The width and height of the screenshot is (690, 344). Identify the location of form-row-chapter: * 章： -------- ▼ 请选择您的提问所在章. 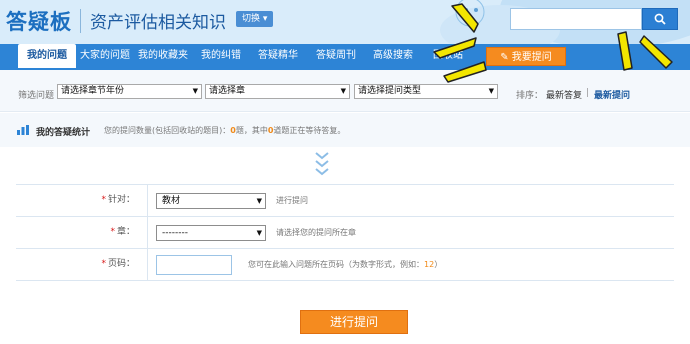
(345, 233).